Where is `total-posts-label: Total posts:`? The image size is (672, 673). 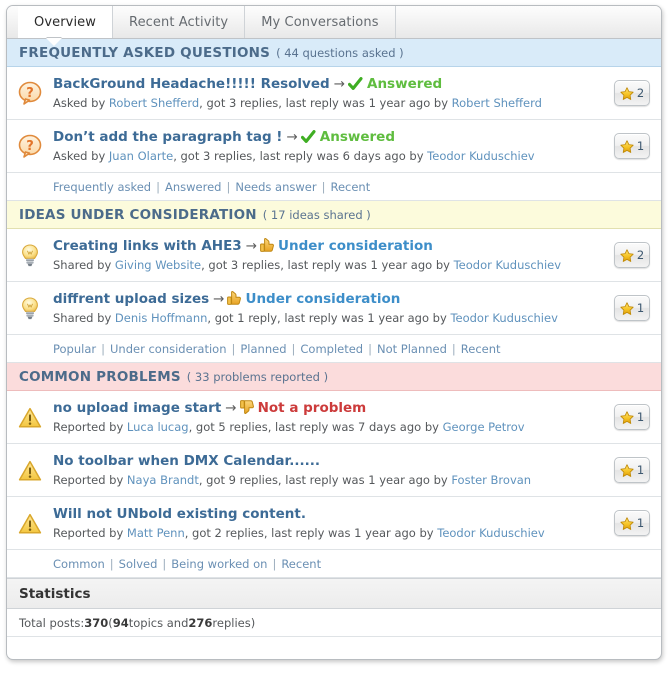 total-posts-label: Total posts: is located at coordinates (52, 622).